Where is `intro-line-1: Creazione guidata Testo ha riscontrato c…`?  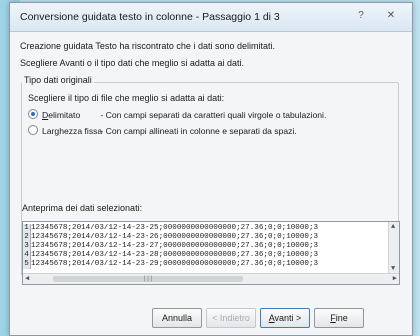 intro-line-1: Creazione guidata Testo ha riscontrato c… is located at coordinates (147, 46).